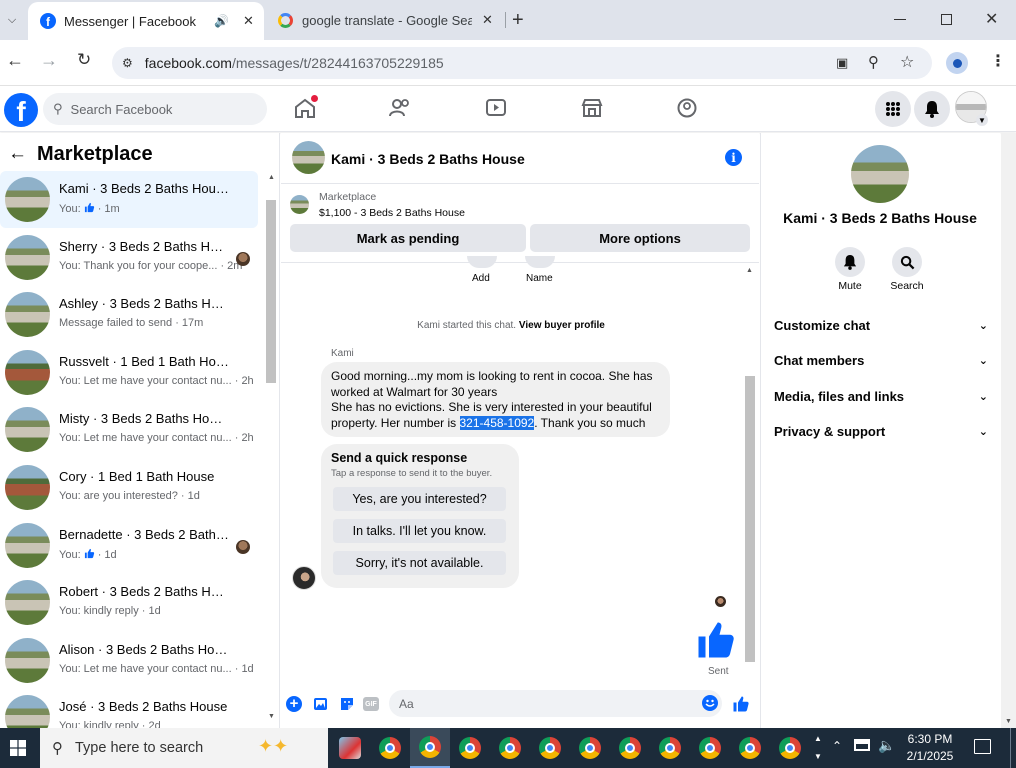 The height and width of the screenshot is (768, 1016). What do you see at coordinates (881, 396) in the screenshot?
I see `media-files-links-section: Media, files and links ⌄` at bounding box center [881, 396].